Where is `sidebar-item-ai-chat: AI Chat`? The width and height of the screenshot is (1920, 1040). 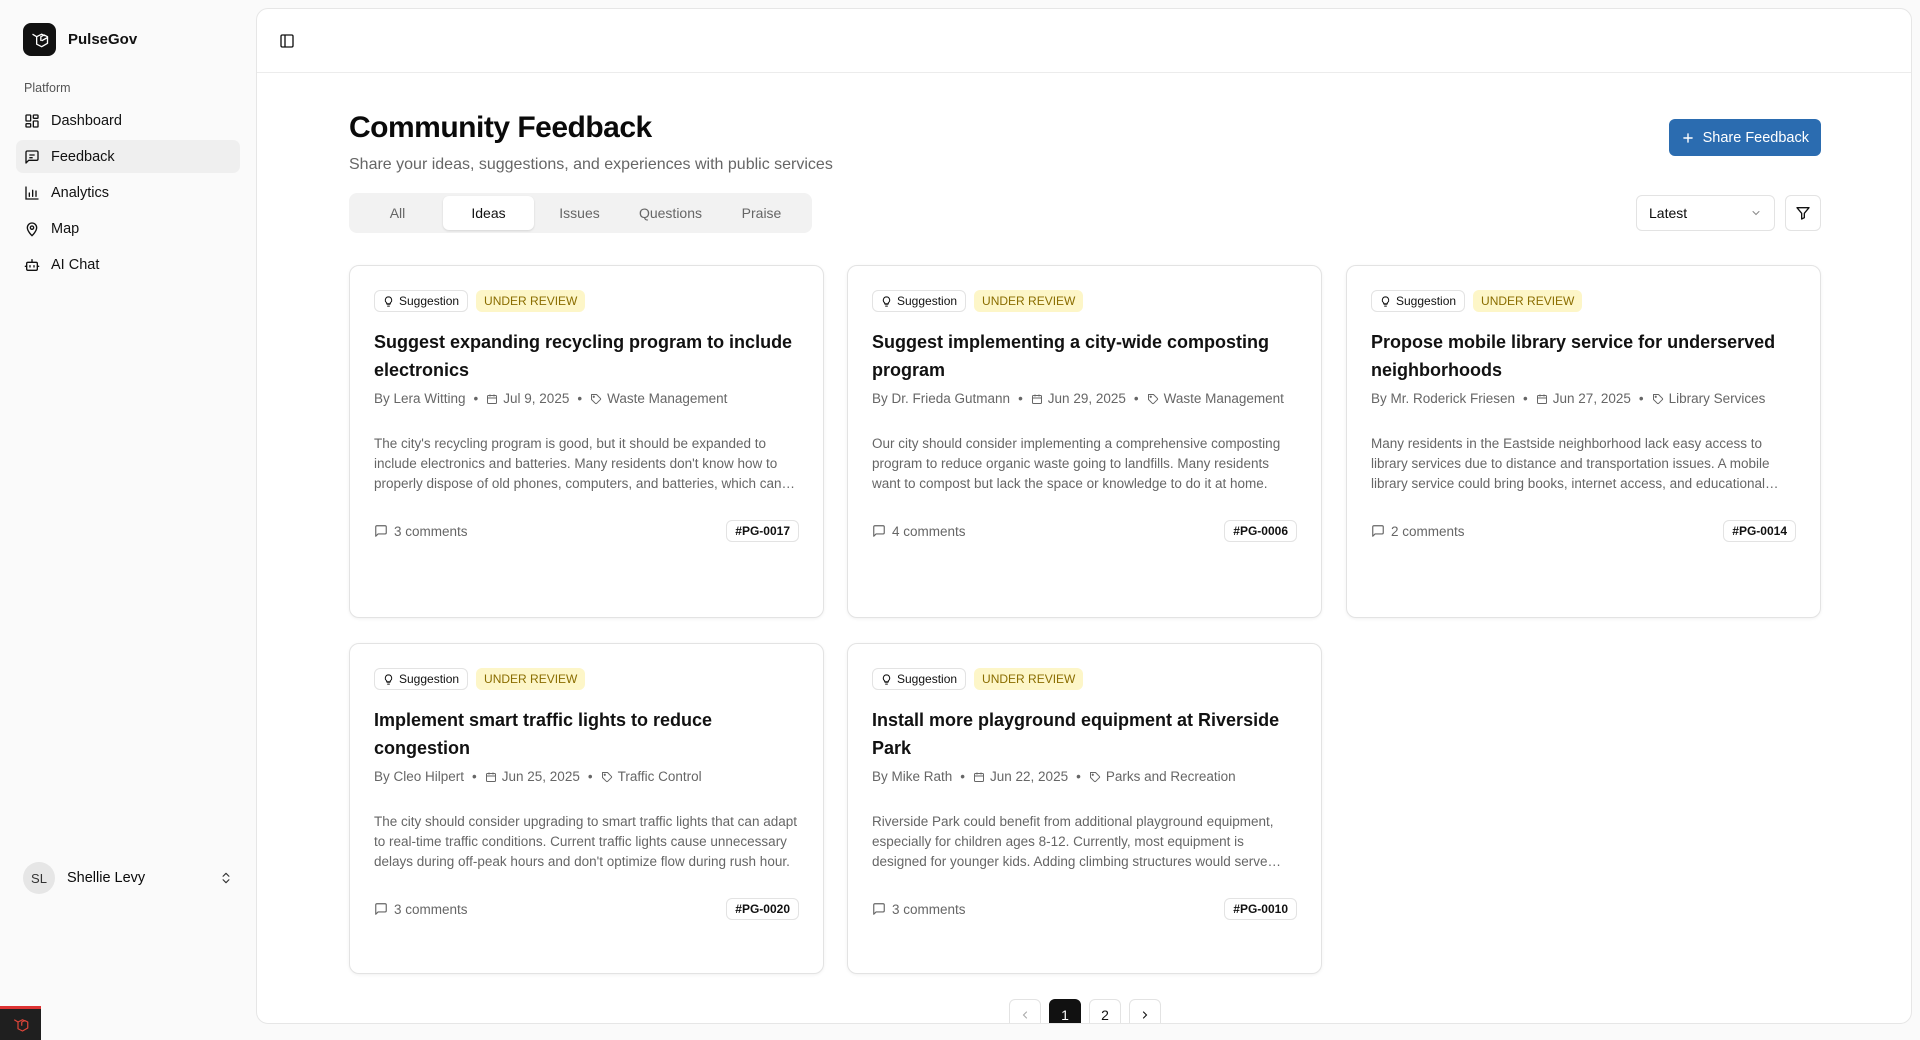
sidebar-item-ai-chat: AI Chat is located at coordinates (128, 264).